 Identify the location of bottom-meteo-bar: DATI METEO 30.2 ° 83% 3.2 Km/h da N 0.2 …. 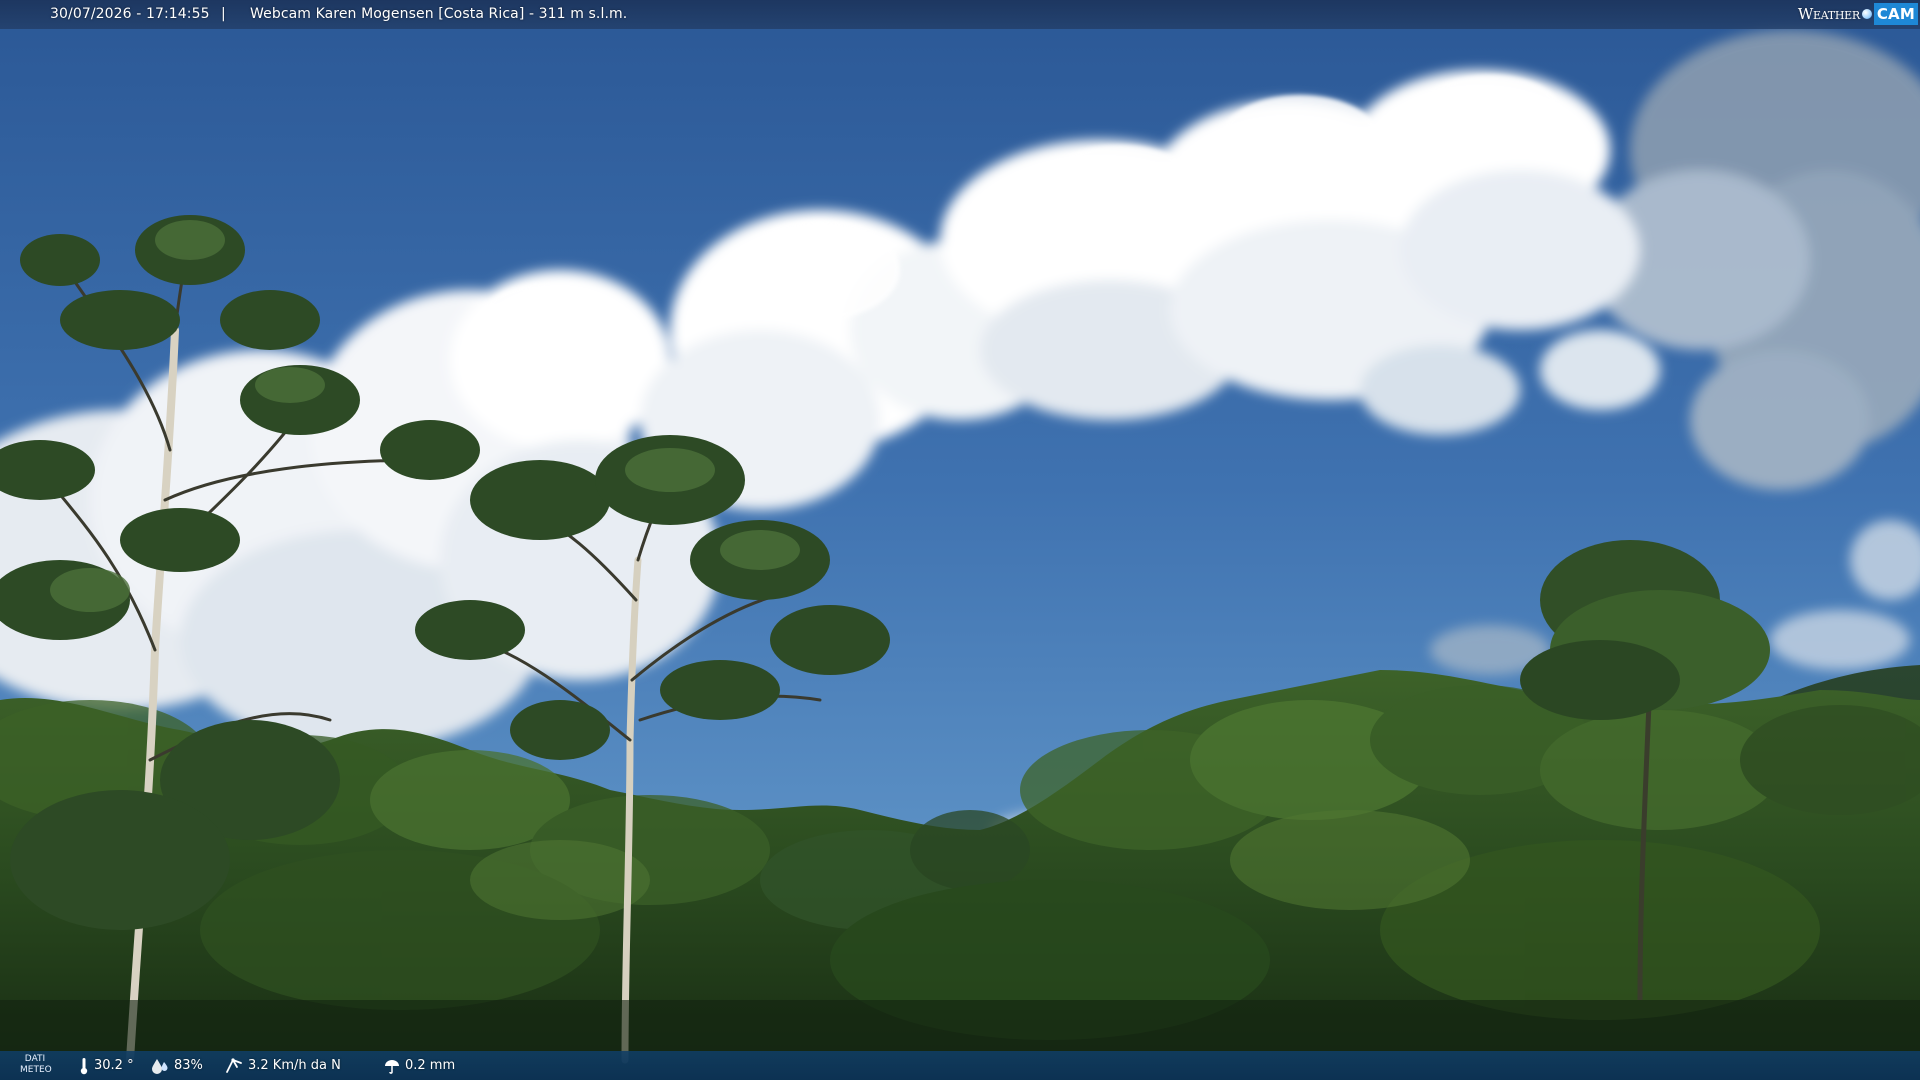
(960, 1065).